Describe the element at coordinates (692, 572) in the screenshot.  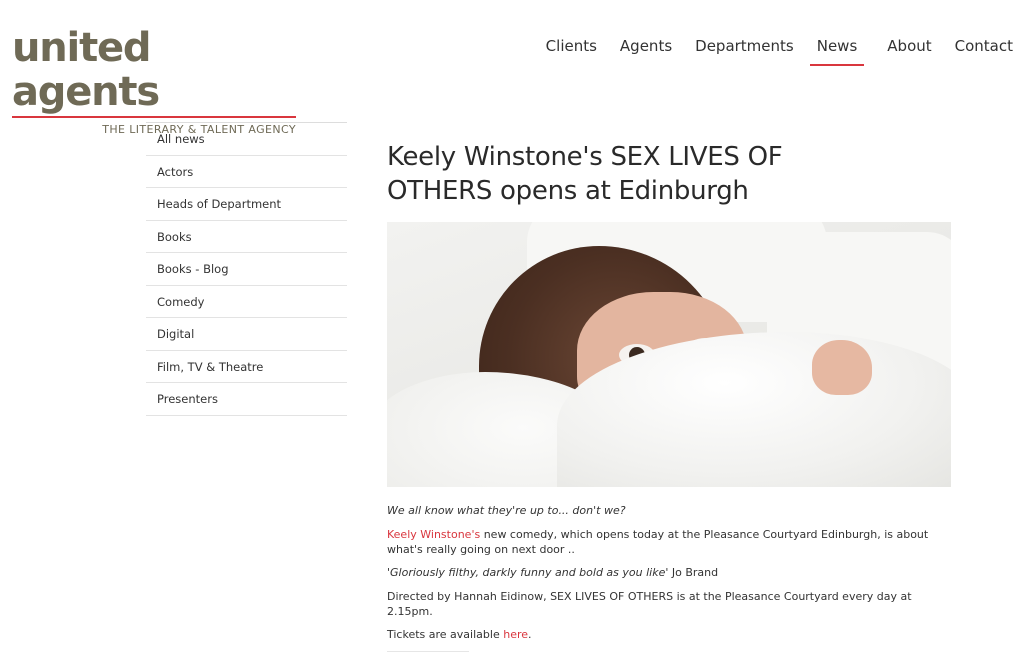
I see `quote-attribution: ' Jo Brand` at that location.